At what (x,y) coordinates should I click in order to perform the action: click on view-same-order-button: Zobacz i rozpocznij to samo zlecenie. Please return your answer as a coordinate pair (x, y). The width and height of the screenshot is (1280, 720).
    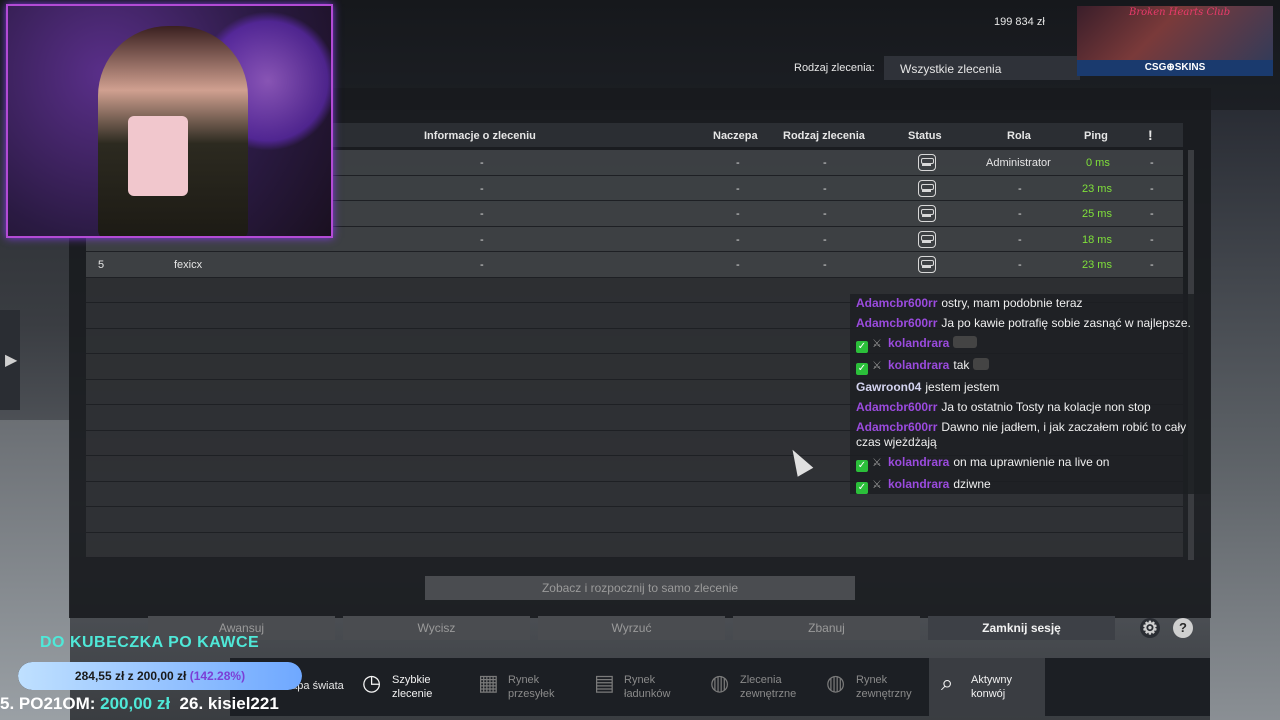
    Looking at the image, I should click on (640, 588).